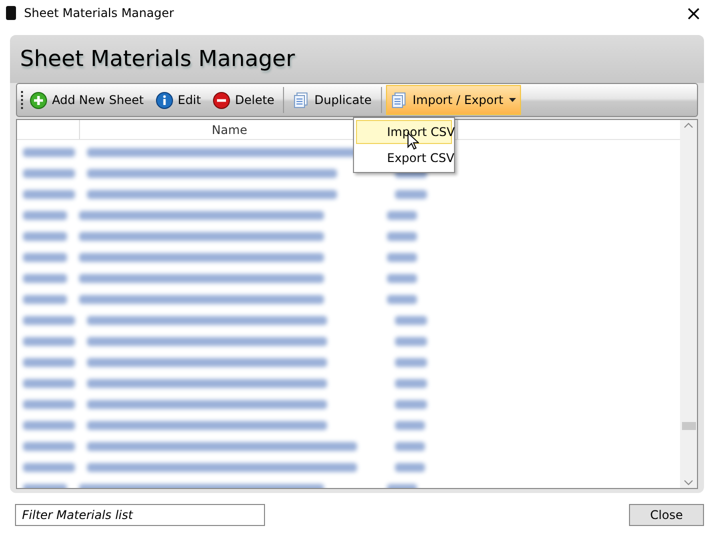  What do you see at coordinates (164, 100) in the screenshot?
I see `info-icon` at bounding box center [164, 100].